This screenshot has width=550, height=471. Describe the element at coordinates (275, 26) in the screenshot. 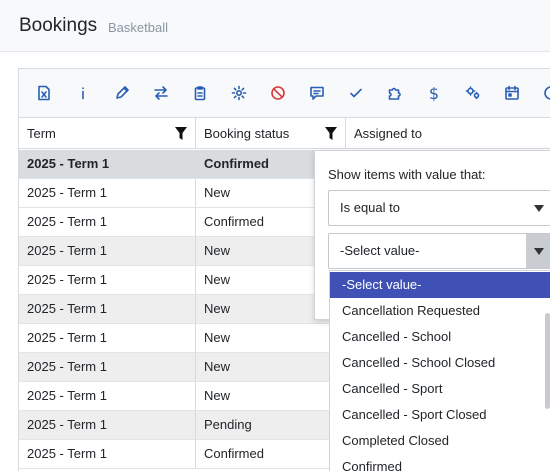

I see `page-header: Bookings Basketball` at that location.